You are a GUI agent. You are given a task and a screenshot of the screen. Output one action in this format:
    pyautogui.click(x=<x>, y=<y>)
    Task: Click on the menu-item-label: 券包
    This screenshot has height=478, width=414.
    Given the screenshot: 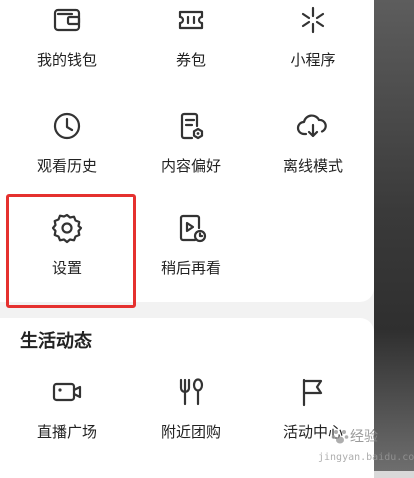 What is the action you would take?
    pyautogui.click(x=190, y=60)
    